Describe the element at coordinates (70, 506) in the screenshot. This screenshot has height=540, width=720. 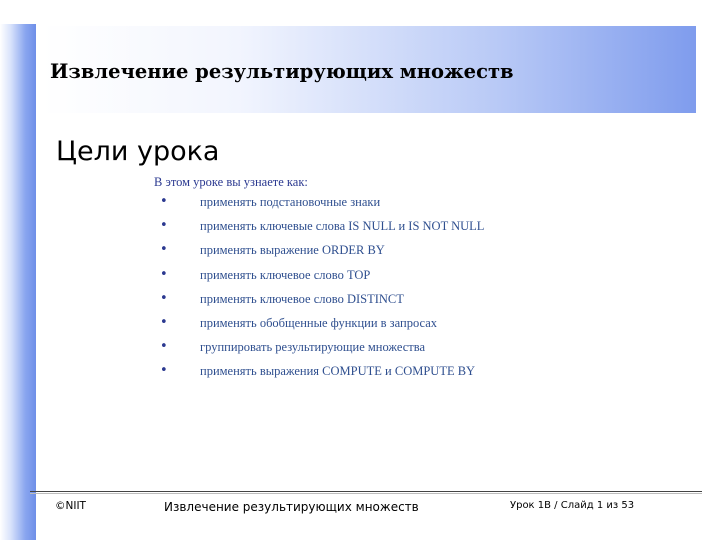
I see `footer-copyright: ©NIIT` at that location.